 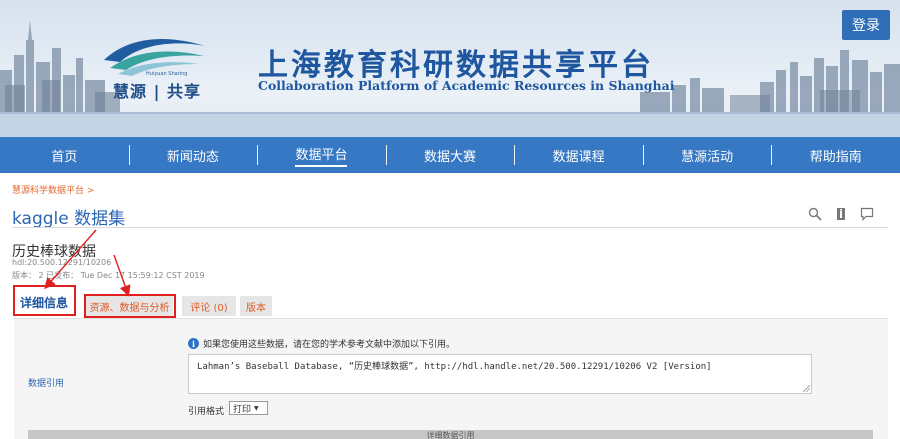 What do you see at coordinates (62, 262) in the screenshot?
I see `dataset-handle: hdl:20.500.12291/10206` at bounding box center [62, 262].